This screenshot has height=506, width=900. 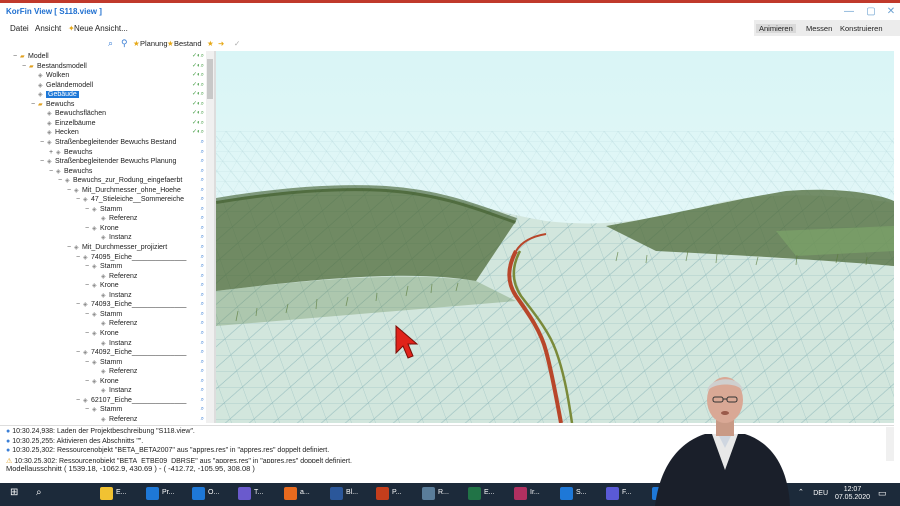 I want to click on tree-node: ◈ Hecken, so click(x=59, y=133).